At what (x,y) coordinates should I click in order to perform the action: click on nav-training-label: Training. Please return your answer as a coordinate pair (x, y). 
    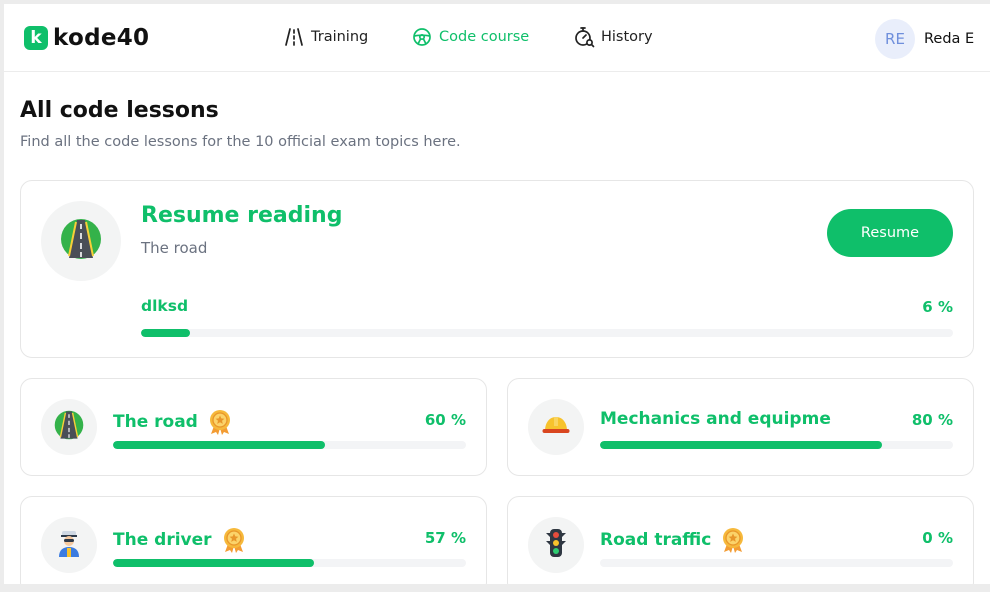
    Looking at the image, I should click on (340, 37).